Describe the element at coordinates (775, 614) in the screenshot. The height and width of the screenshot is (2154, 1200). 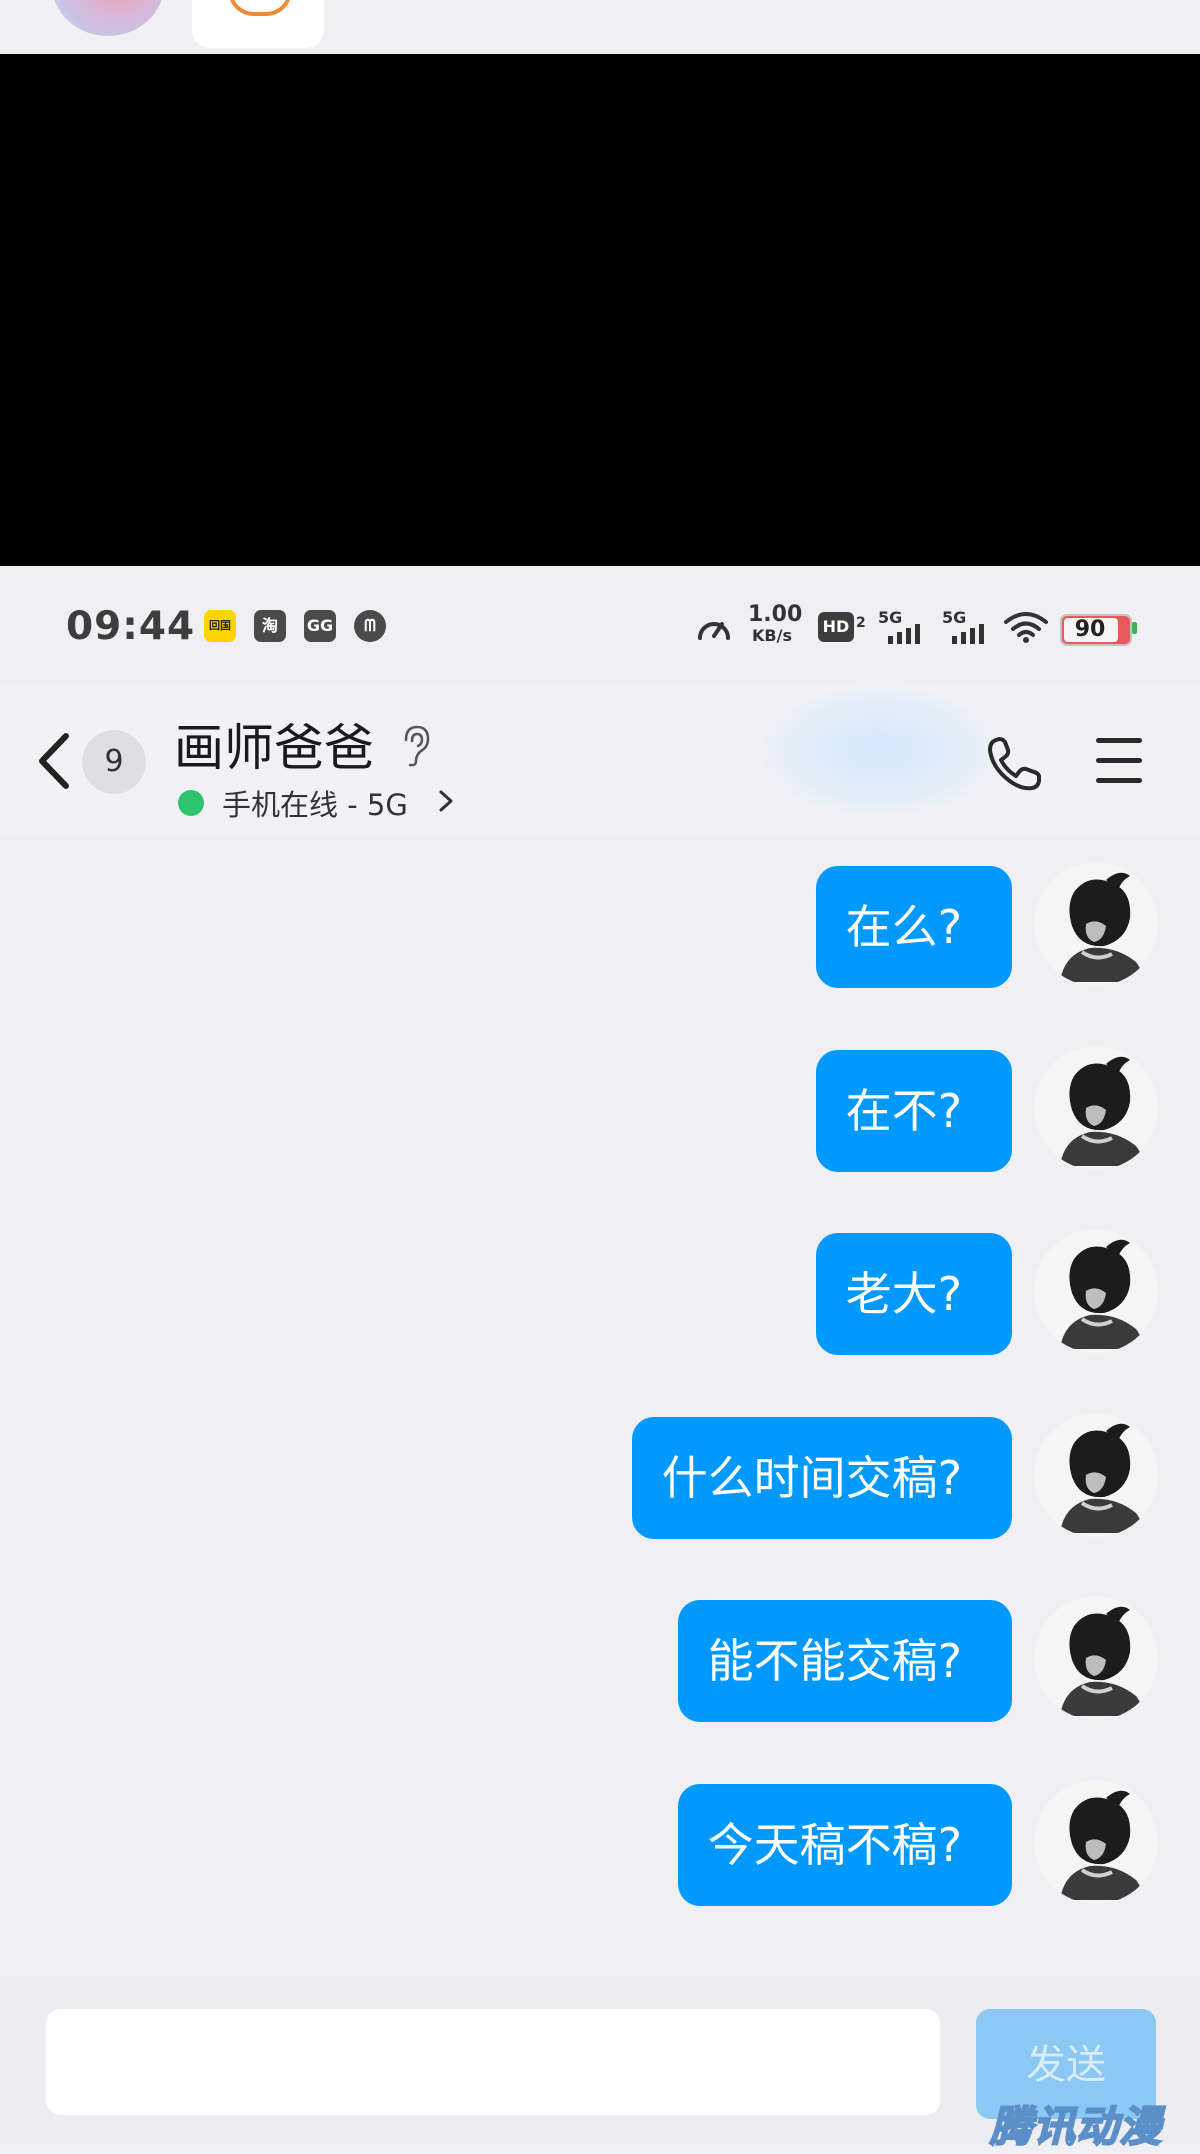
I see `network-speed-value: 1.00` at that location.